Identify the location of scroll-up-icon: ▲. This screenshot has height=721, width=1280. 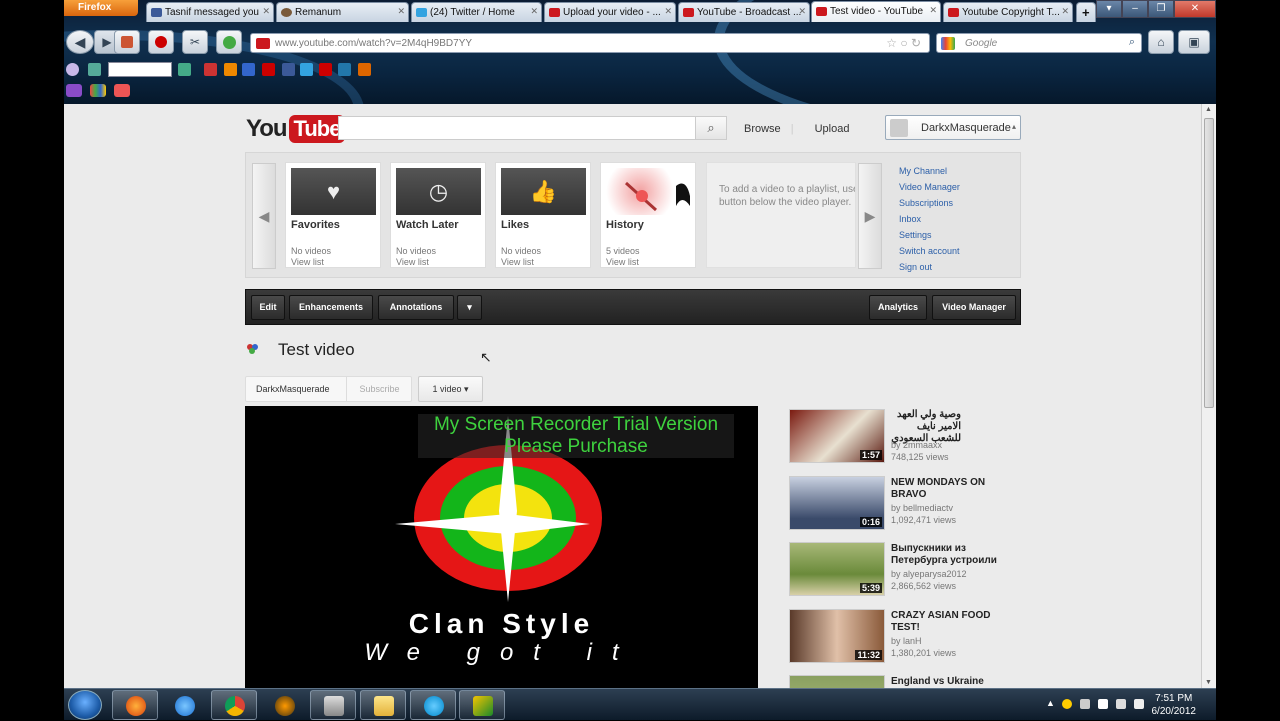
(1208, 109).